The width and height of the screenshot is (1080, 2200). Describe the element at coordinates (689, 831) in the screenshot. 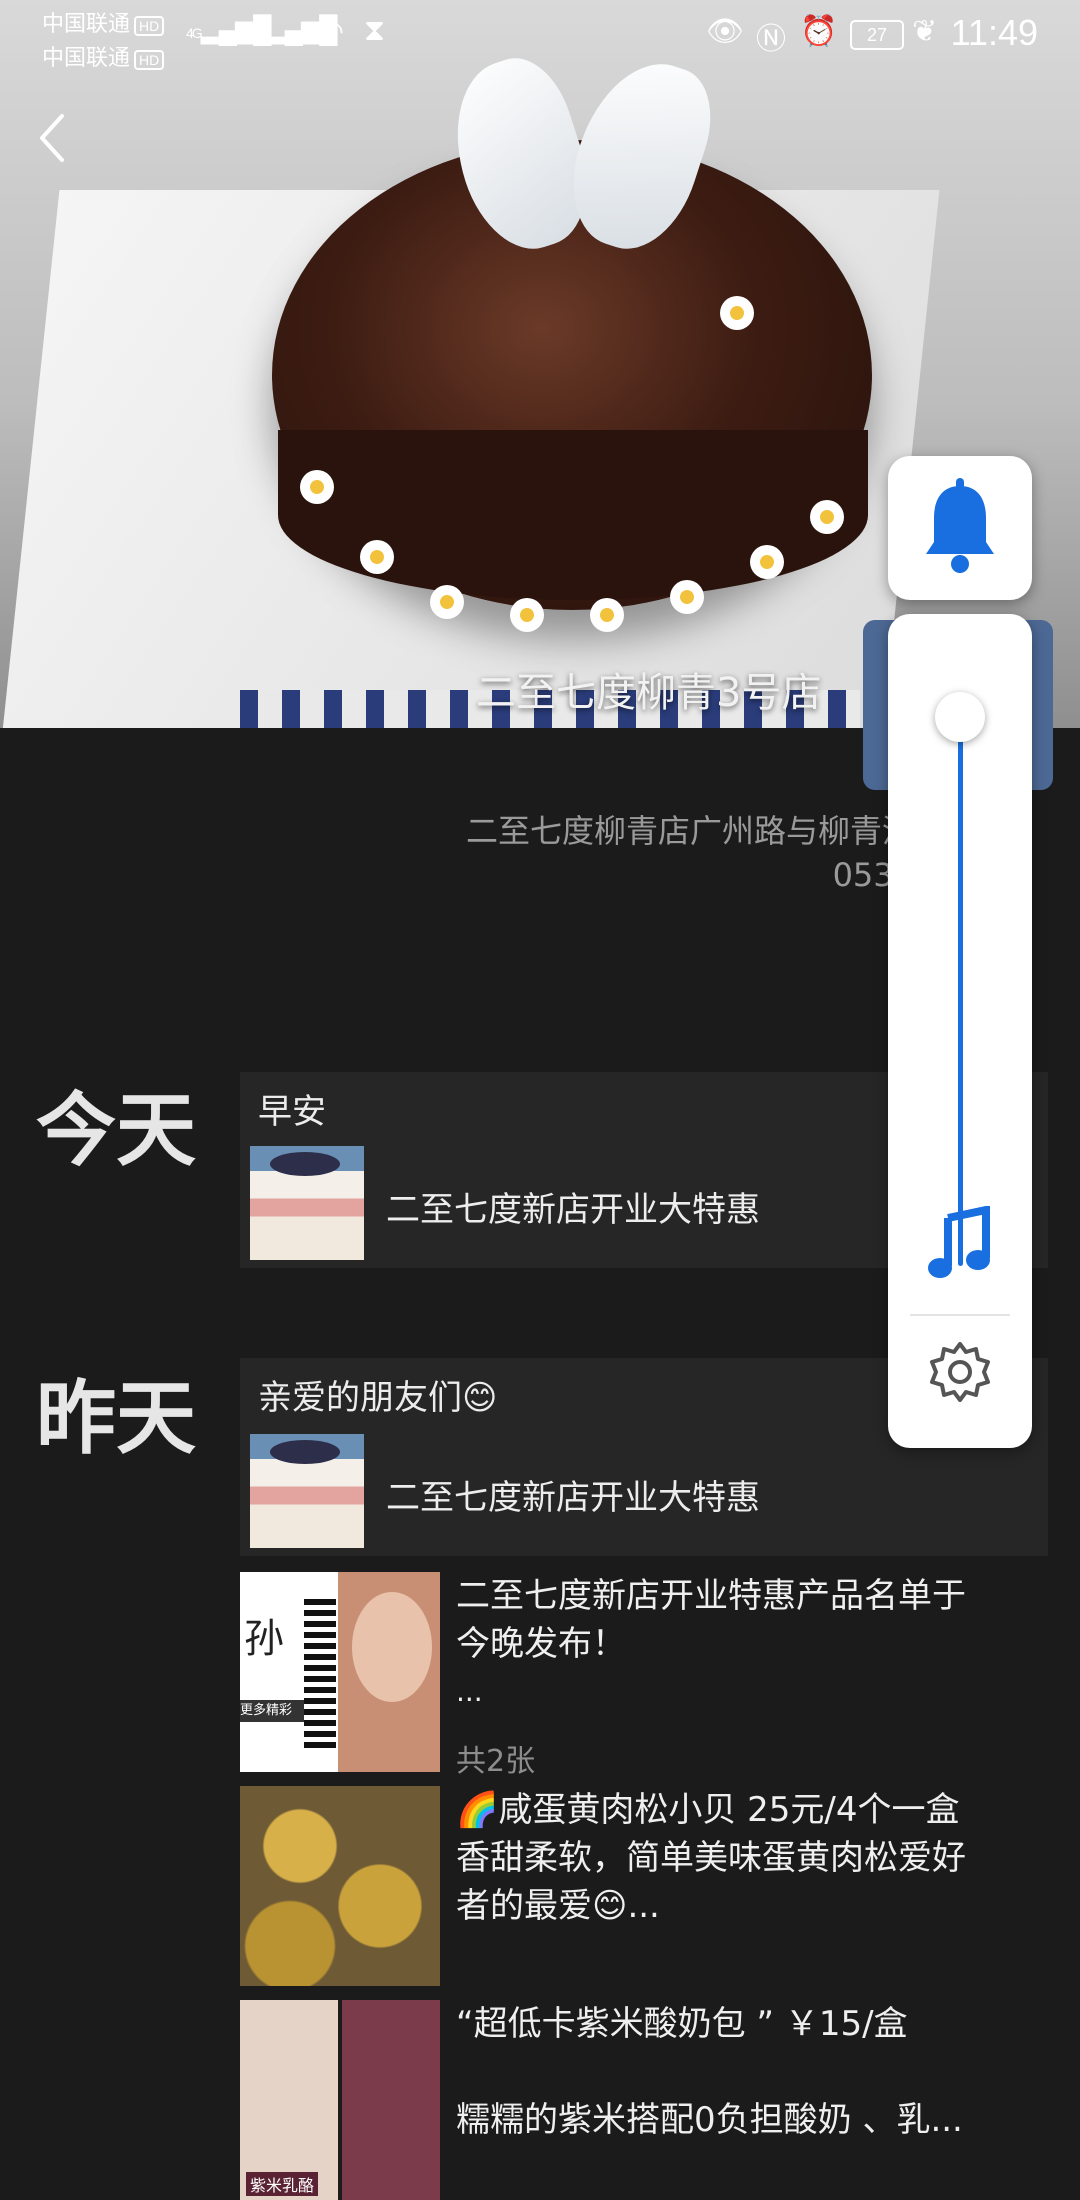

I see `store-address: 二至七度柳青店广州路与柳青河` at that location.